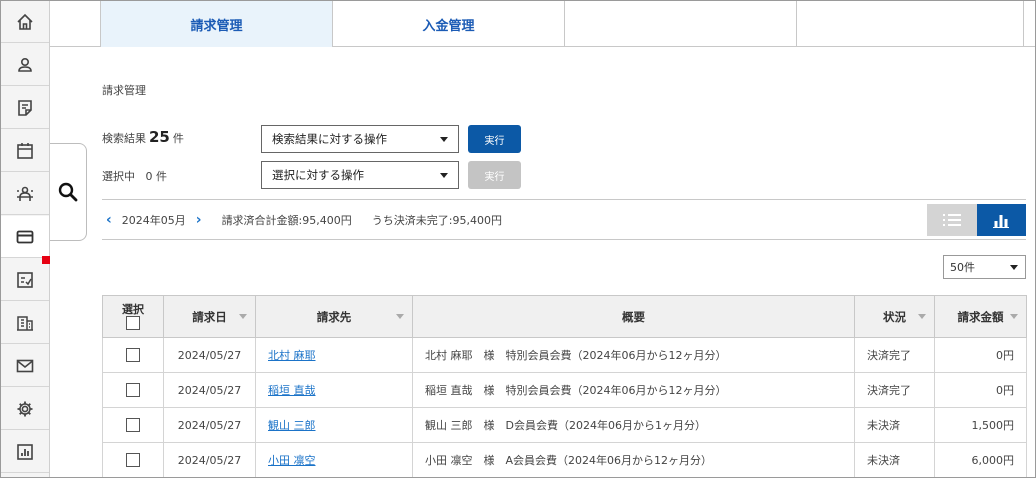  What do you see at coordinates (1001, 220) in the screenshot?
I see `chart-view-button` at bounding box center [1001, 220].